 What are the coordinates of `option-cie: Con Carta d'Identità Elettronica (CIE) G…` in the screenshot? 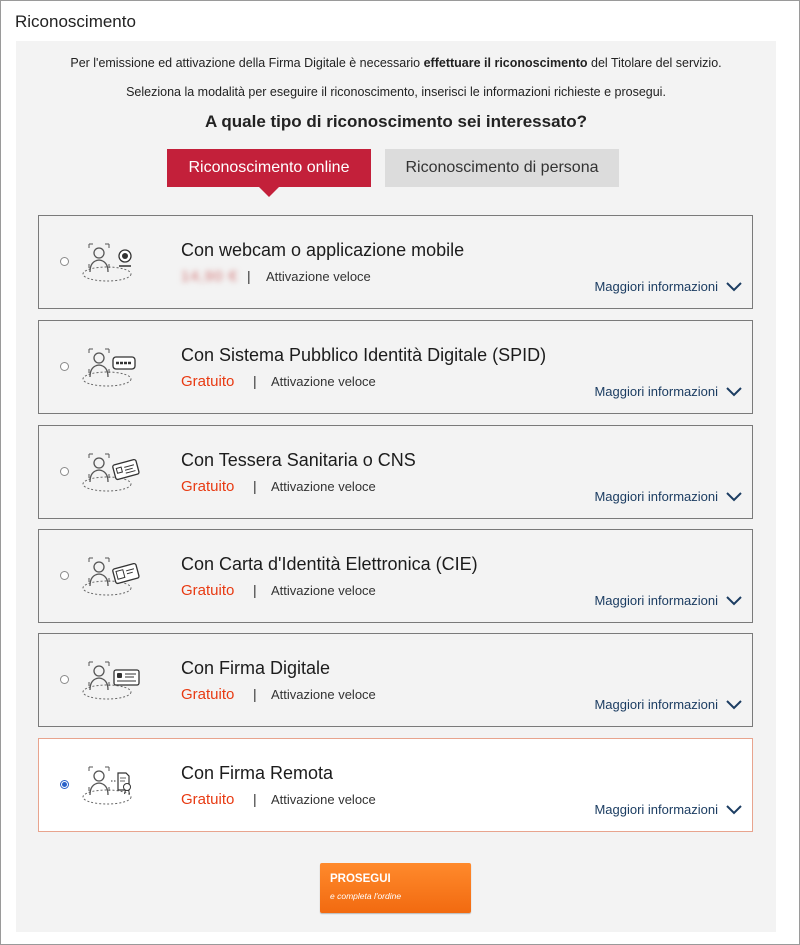 It's located at (395, 576).